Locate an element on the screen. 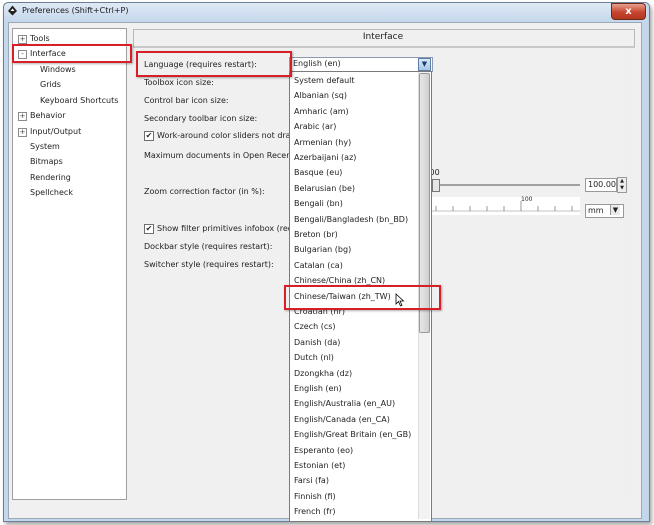 This screenshot has width=654, height=525. language-option: English/Great Britain (en_GB) is located at coordinates (352, 434).